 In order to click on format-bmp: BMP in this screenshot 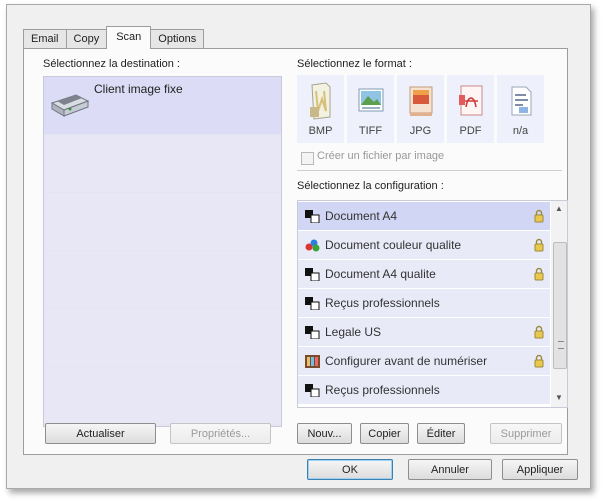, I will do `click(320, 109)`.